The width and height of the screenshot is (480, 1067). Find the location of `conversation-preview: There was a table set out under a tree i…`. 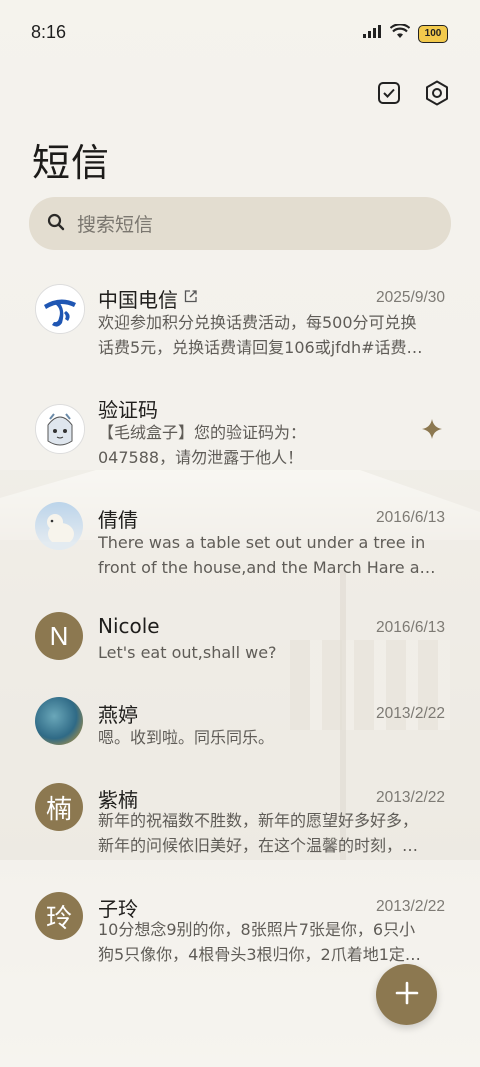

conversation-preview: There was a table set out under a tree i… is located at coordinates (271, 555).